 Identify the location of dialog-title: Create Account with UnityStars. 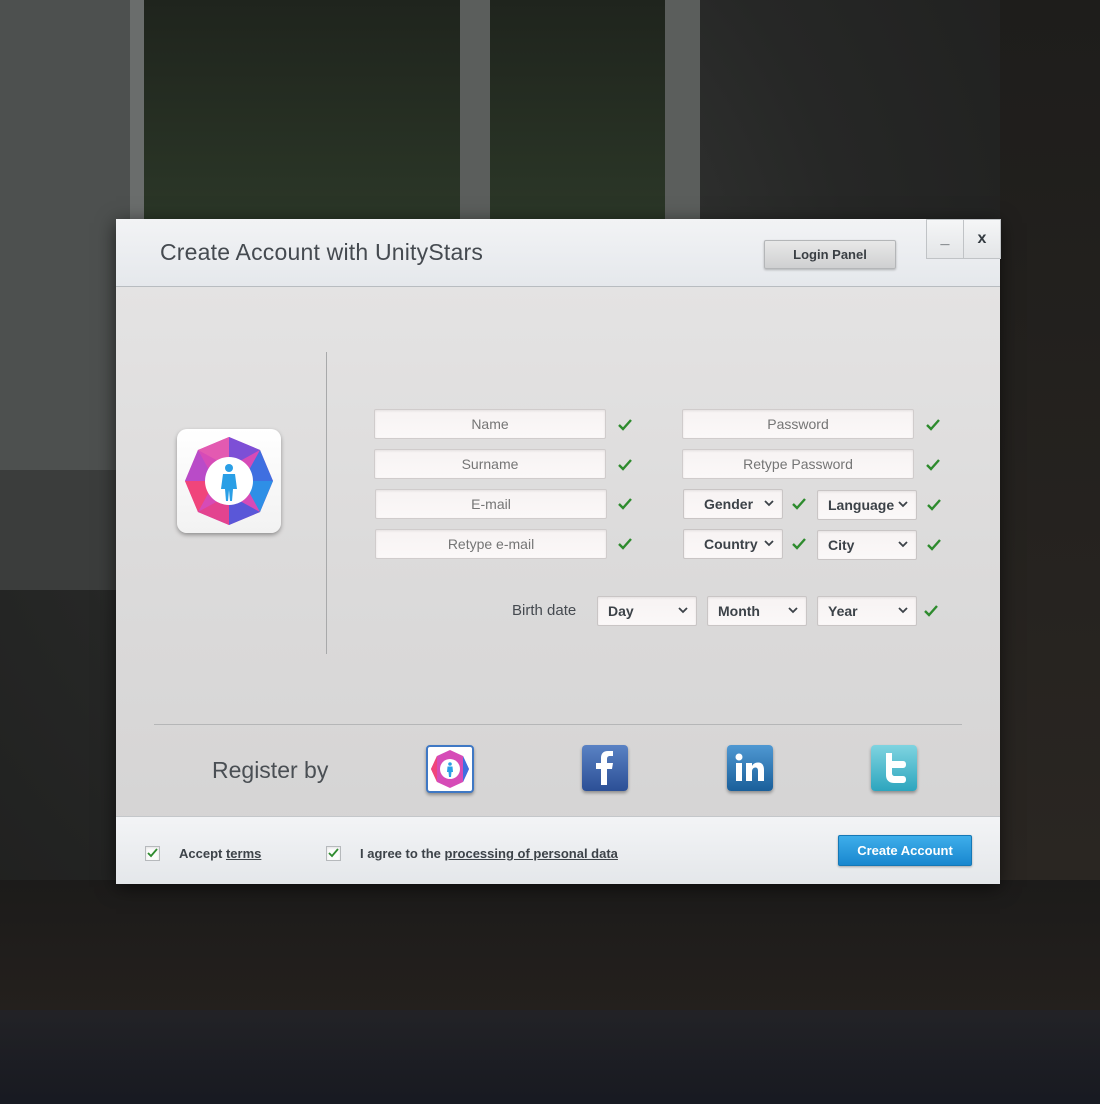
(322, 252).